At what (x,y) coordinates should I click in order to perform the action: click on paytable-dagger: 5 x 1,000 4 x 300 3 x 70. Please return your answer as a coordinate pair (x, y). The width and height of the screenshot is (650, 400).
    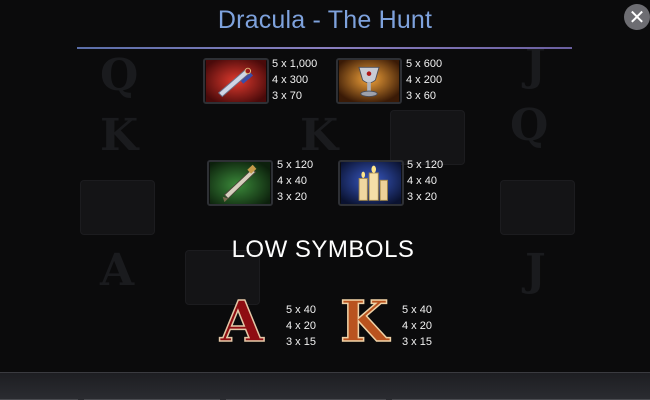
    Looking at the image, I should click on (294, 80).